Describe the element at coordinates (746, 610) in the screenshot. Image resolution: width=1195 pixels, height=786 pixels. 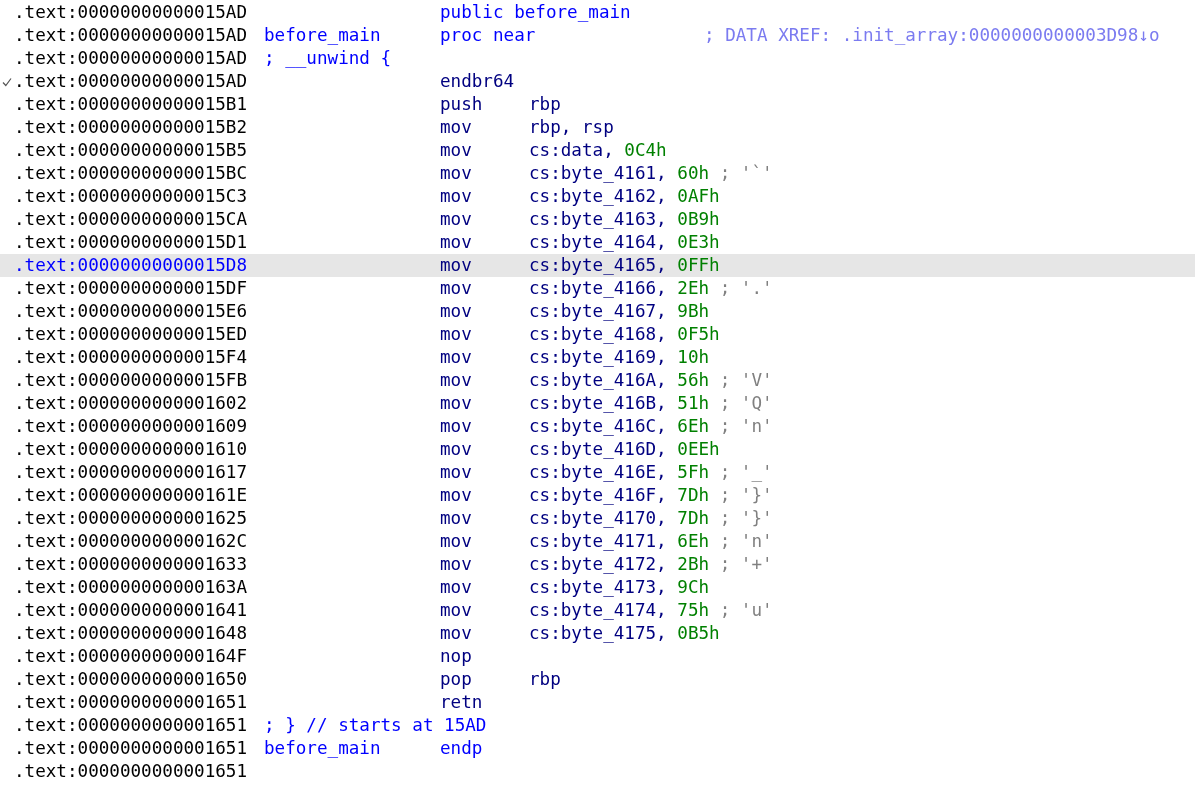
I see `char-comment: ; 'u'` at that location.